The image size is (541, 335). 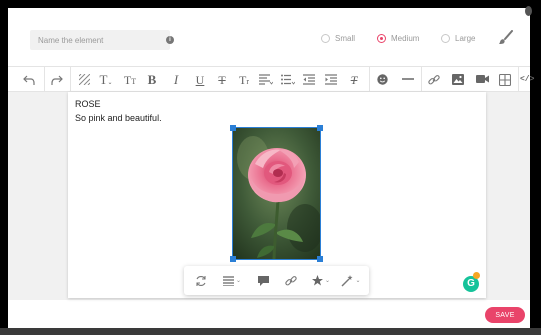 What do you see at coordinates (408, 80) in the screenshot?
I see `horizontal-rule-icon` at bounding box center [408, 80].